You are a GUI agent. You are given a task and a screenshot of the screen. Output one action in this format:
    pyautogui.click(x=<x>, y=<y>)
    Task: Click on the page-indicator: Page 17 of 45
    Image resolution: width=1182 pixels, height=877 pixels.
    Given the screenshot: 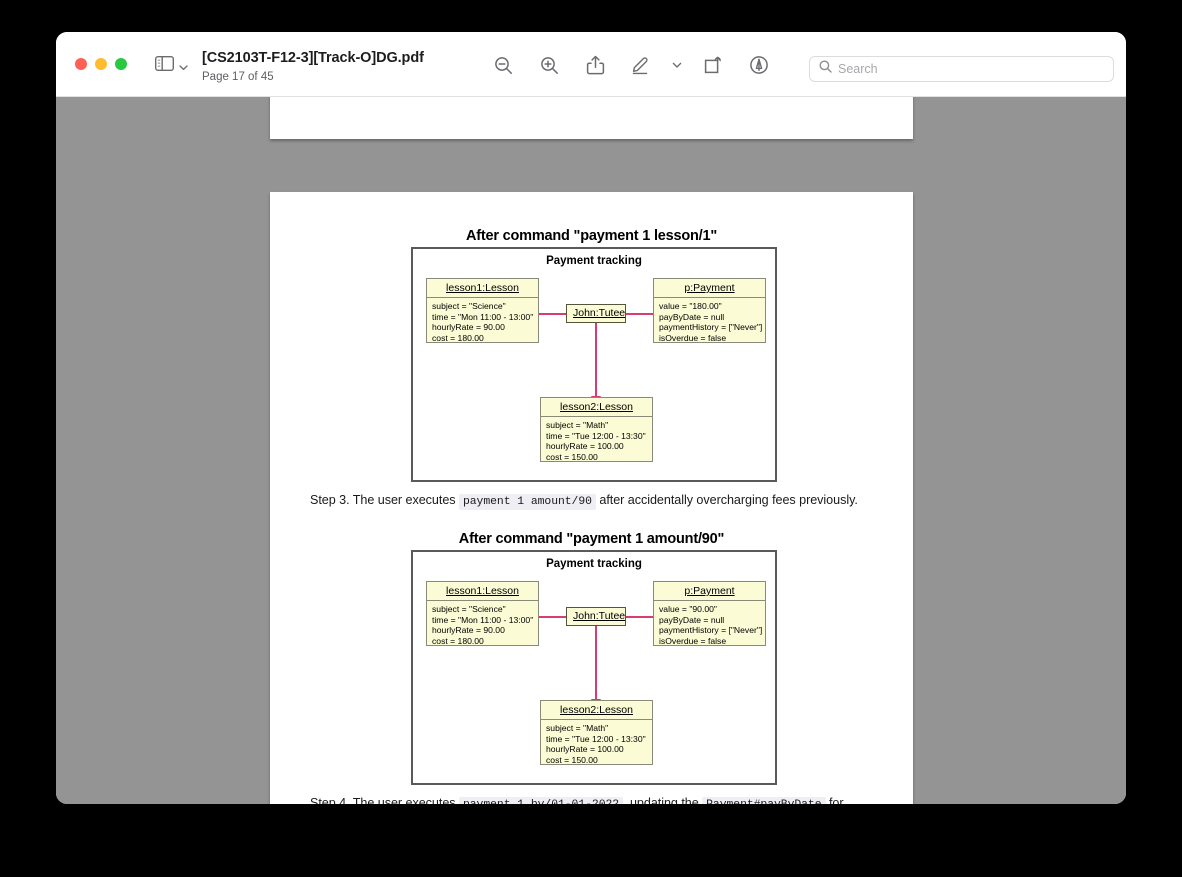 What is the action you would take?
    pyautogui.click(x=238, y=77)
    